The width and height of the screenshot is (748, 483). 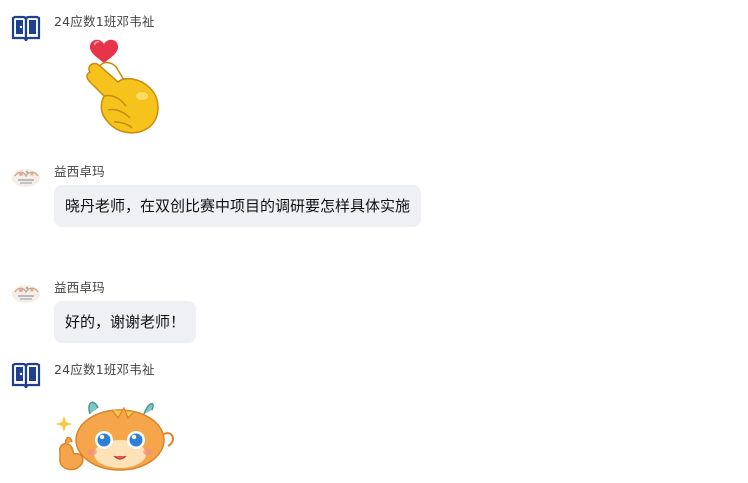 What do you see at coordinates (125, 322) in the screenshot?
I see `message-bubble: 好的，谢谢老师！` at bounding box center [125, 322].